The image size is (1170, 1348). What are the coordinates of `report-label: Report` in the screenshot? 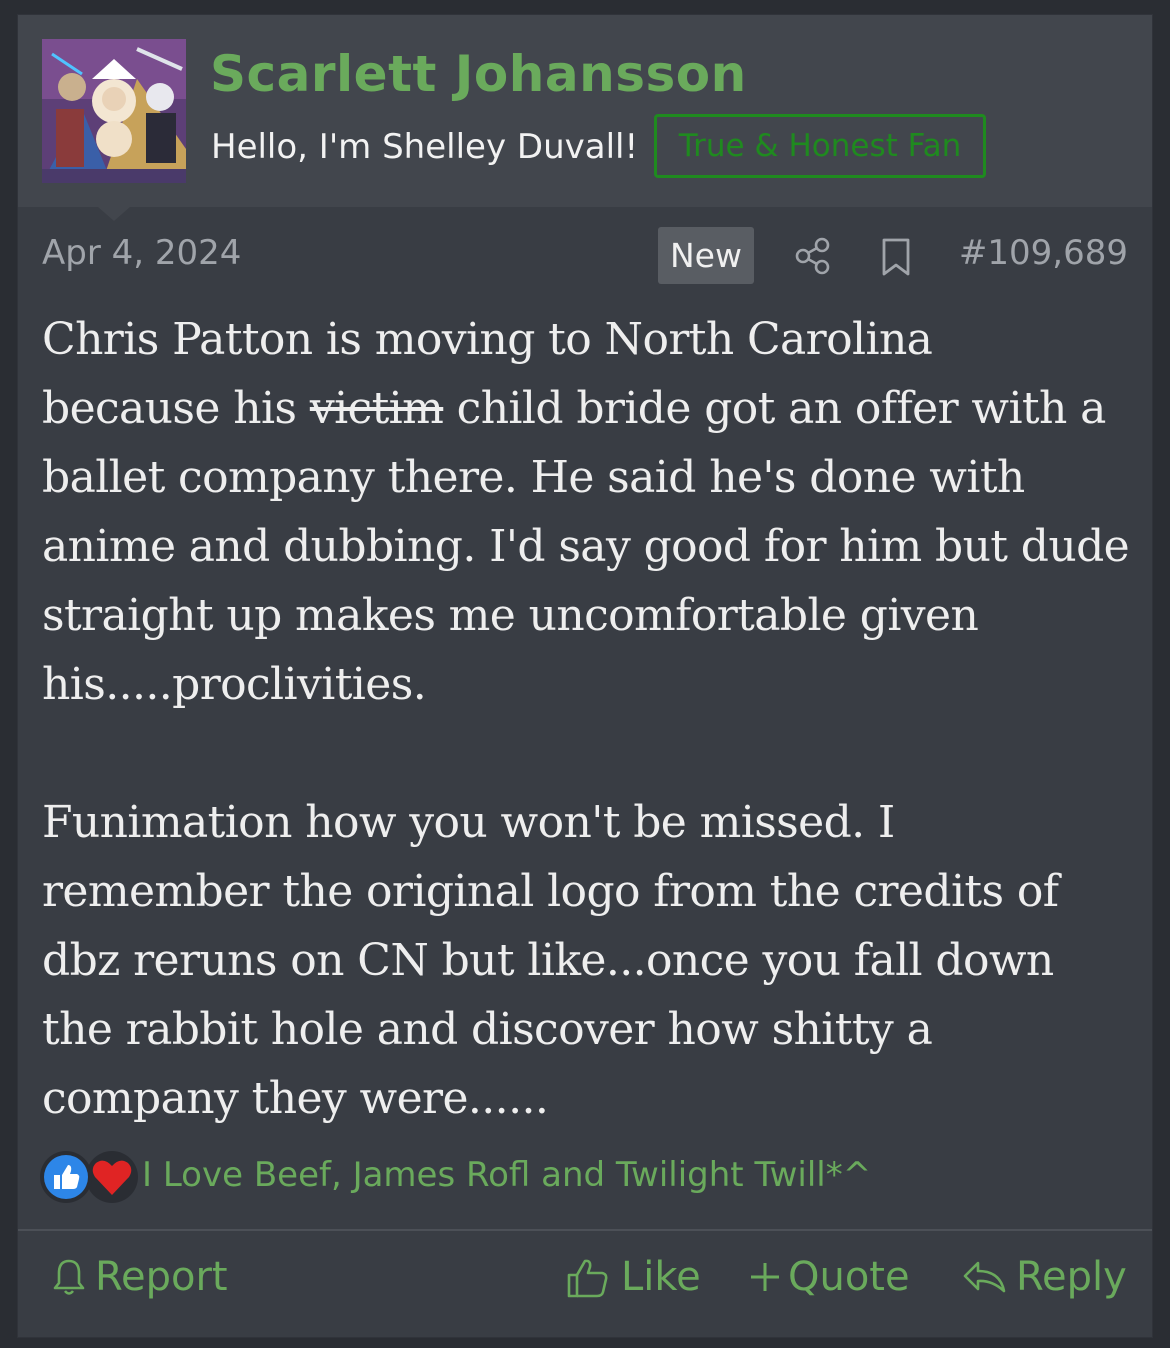 It's located at (161, 1277).